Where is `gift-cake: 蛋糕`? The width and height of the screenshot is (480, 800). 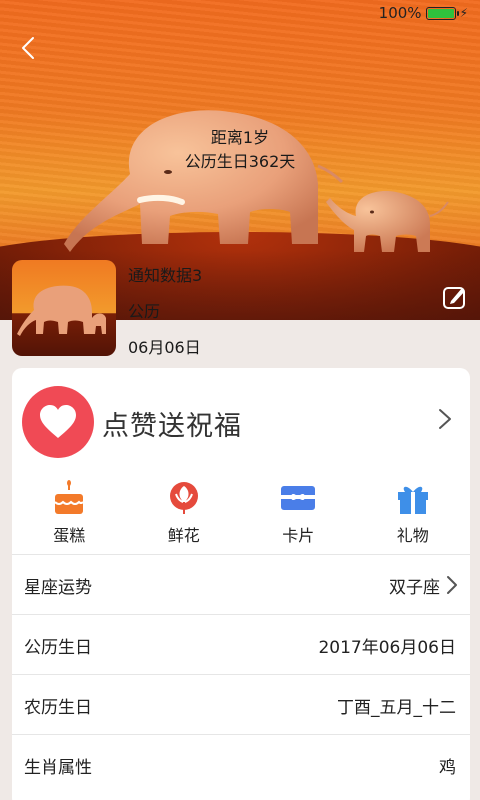 gift-cake: 蛋糕 is located at coordinates (69, 515).